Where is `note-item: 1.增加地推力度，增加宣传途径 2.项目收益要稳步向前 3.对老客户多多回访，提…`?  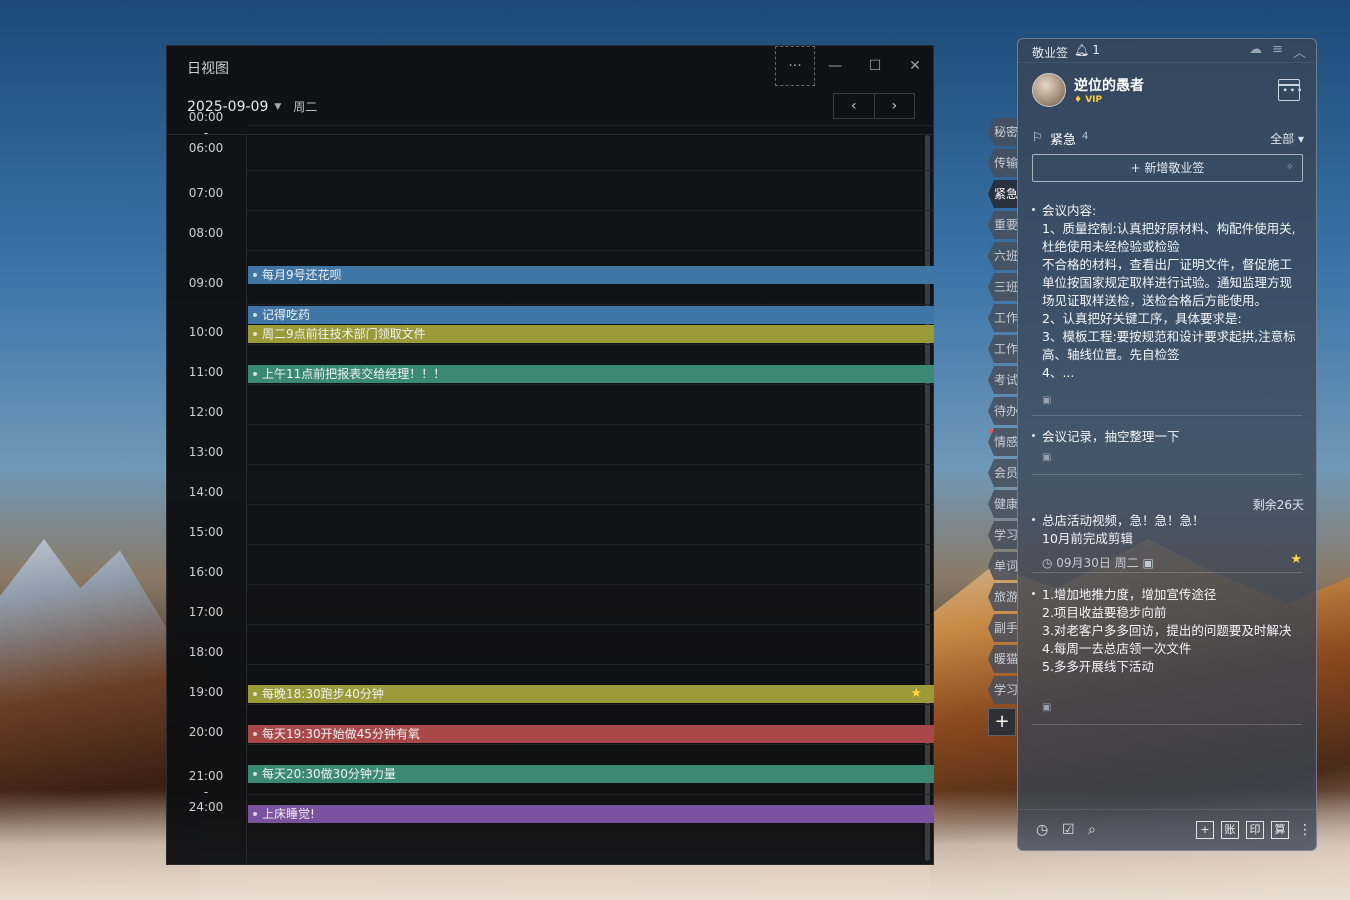 note-item: 1.增加地推力度，增加宣传途径 2.项目收益要稳步向前 3.对老客户多多回访，提… is located at coordinates (1168, 655).